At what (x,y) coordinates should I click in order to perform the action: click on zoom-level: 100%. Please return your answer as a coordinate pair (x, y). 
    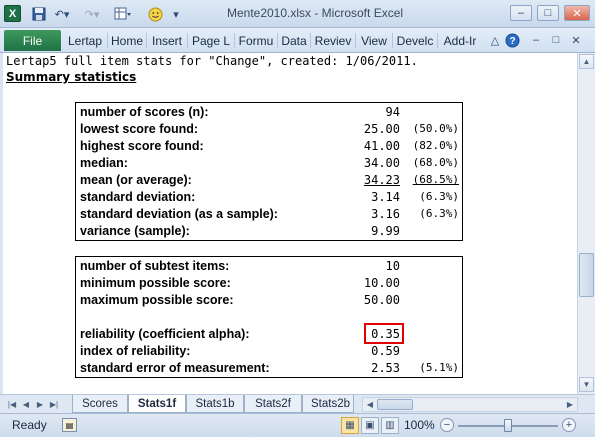
    Looking at the image, I should click on (419, 425).